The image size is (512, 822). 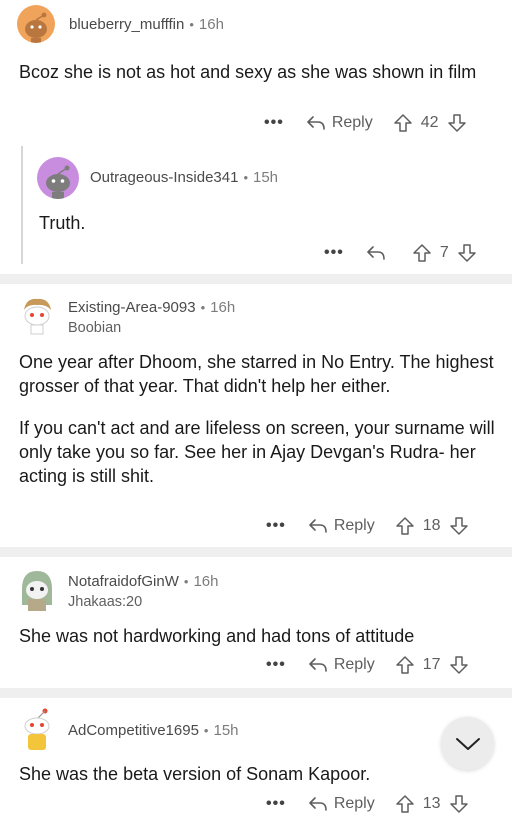 I want to click on vote-controls: 17, so click(x=432, y=665).